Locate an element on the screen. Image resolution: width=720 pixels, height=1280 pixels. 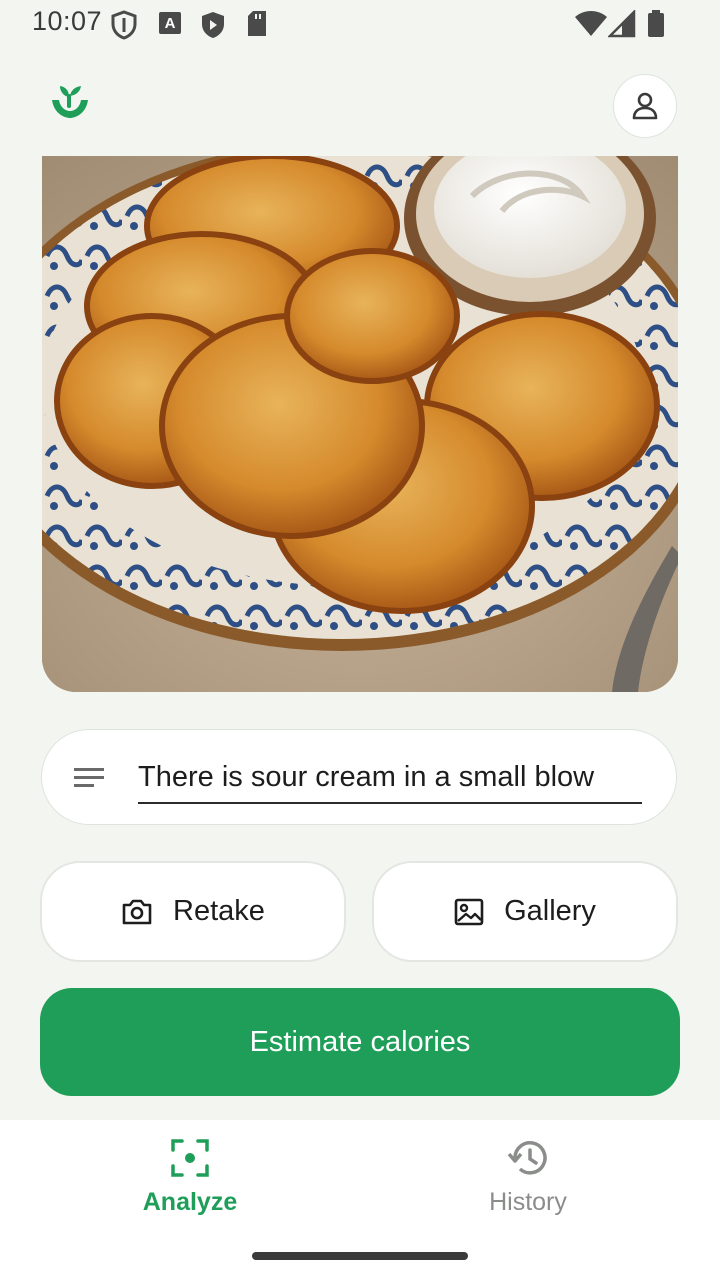
camera-icon is located at coordinates (137, 911).